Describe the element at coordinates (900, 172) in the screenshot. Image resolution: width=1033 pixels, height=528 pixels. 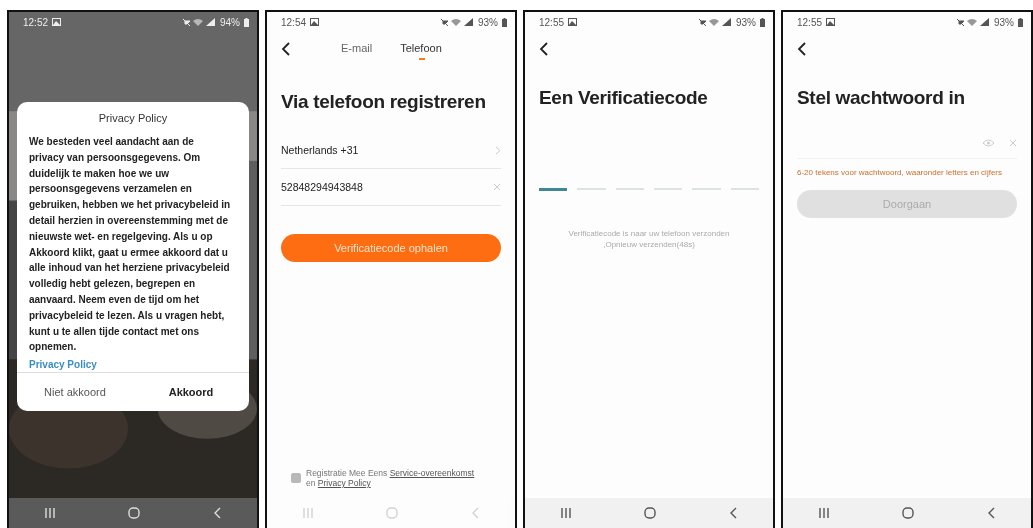
I see `password-hint: 6-20 tekens voor wachtwoord, waaronder letters en cijfers` at that location.